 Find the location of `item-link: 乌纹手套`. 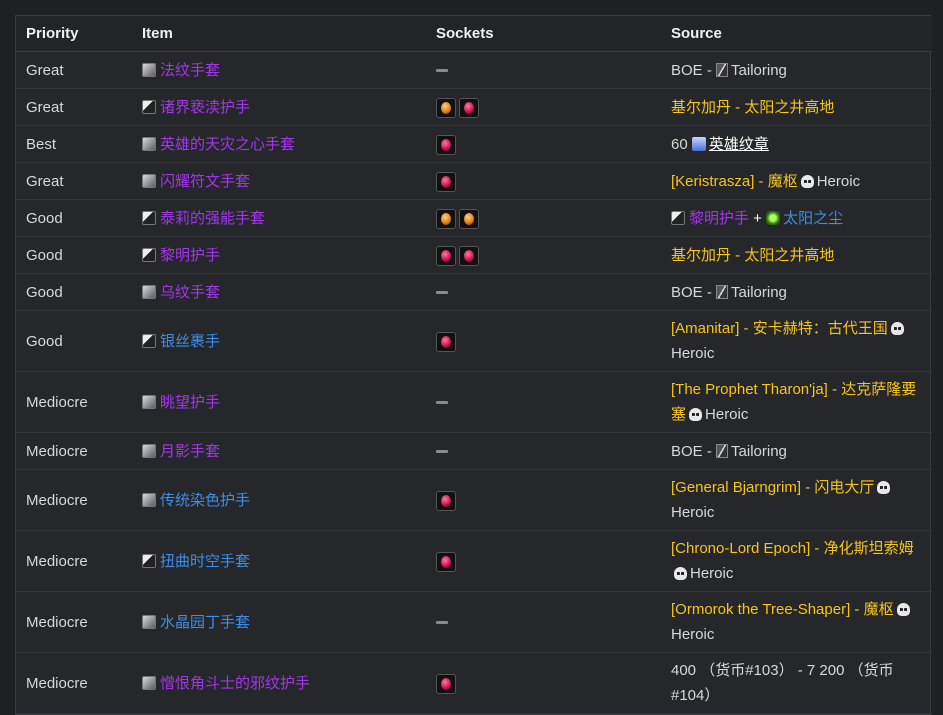

item-link: 乌纹手套 is located at coordinates (190, 292).